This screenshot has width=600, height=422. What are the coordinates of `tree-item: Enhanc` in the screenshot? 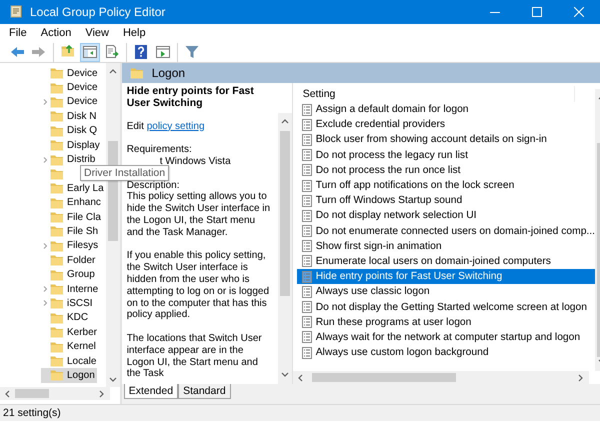 It's located at (72, 203).